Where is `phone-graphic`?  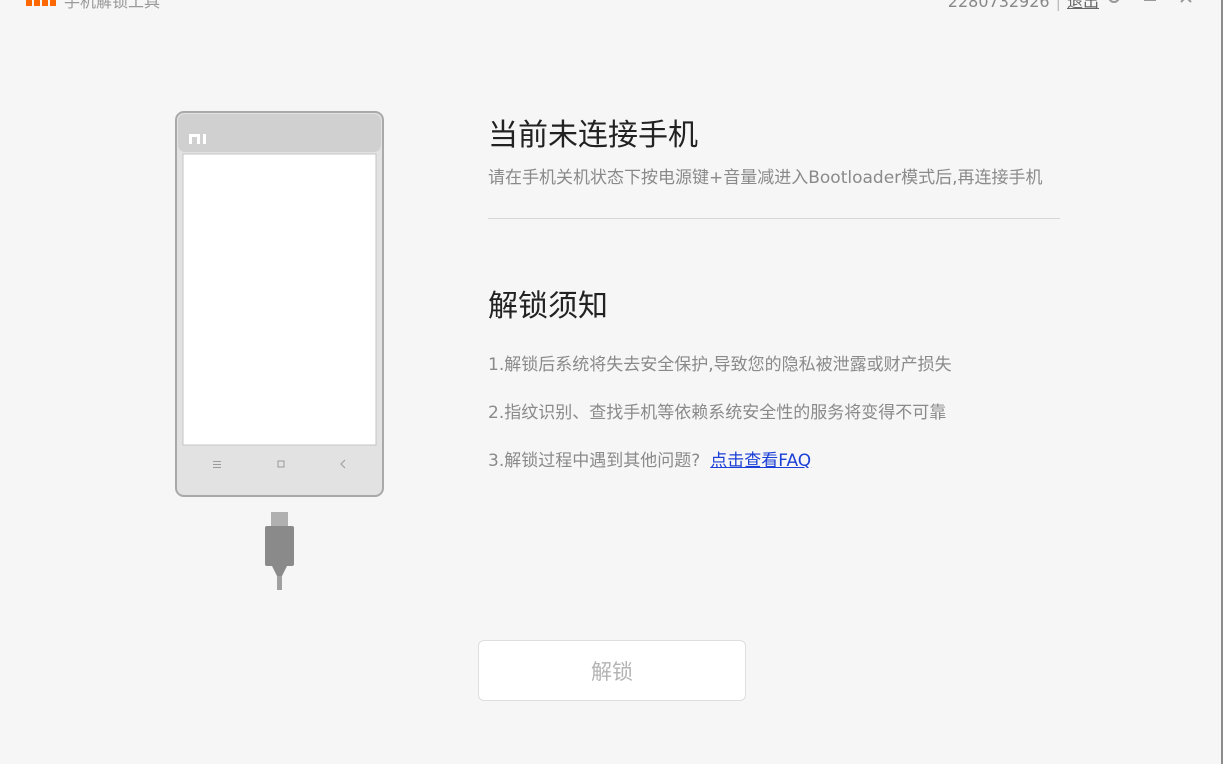 phone-graphic is located at coordinates (279, 350).